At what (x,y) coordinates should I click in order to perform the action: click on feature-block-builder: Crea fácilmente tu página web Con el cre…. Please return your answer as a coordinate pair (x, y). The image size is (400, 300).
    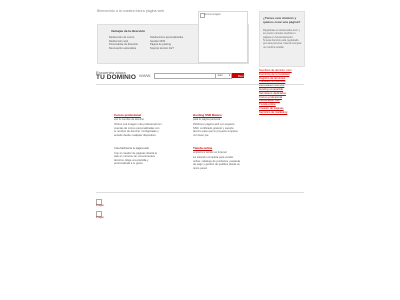
    Looking at the image, I should click on (138, 156).